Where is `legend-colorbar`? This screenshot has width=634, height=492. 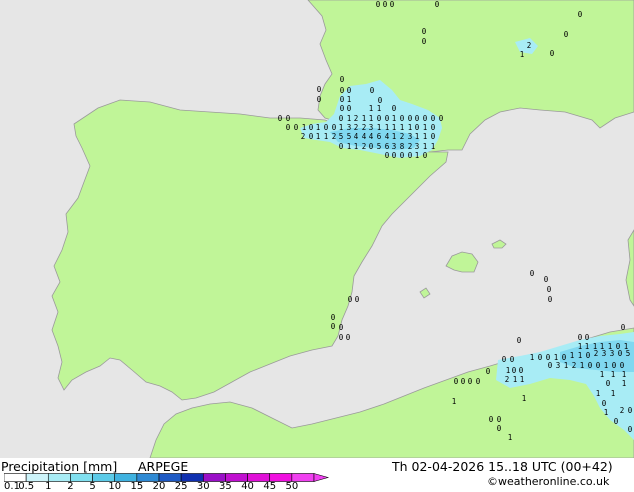 legend-colorbar is located at coordinates (167, 477).